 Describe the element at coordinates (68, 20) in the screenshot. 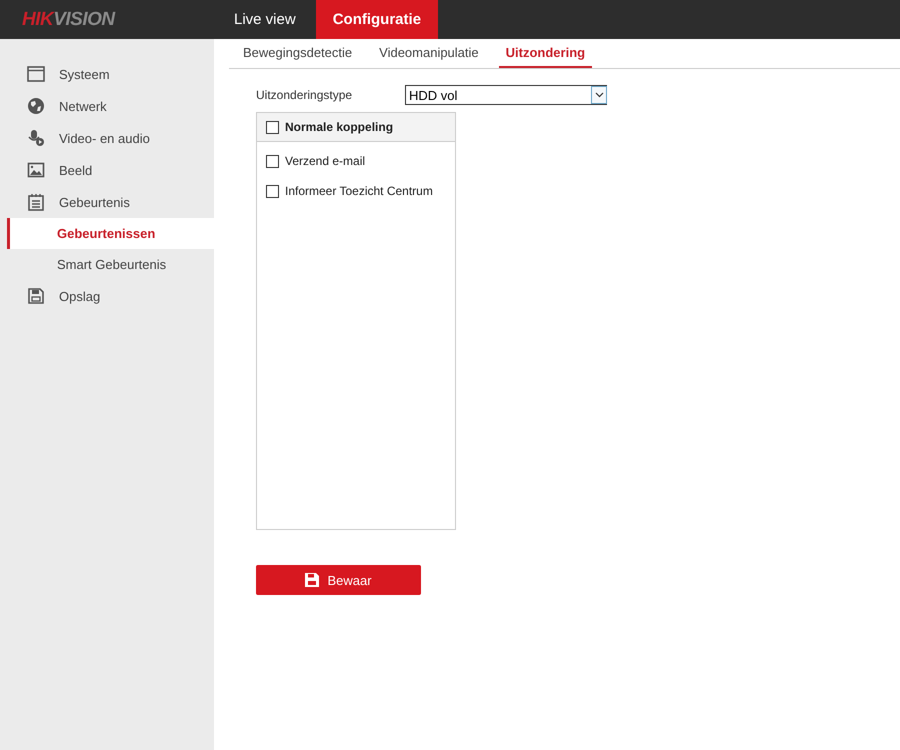

I see `logo: HIKVISION` at that location.